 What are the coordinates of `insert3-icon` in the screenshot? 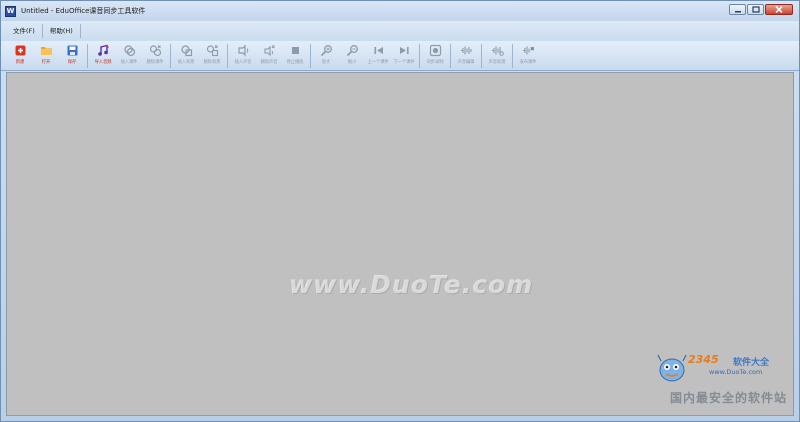 It's located at (242, 50).